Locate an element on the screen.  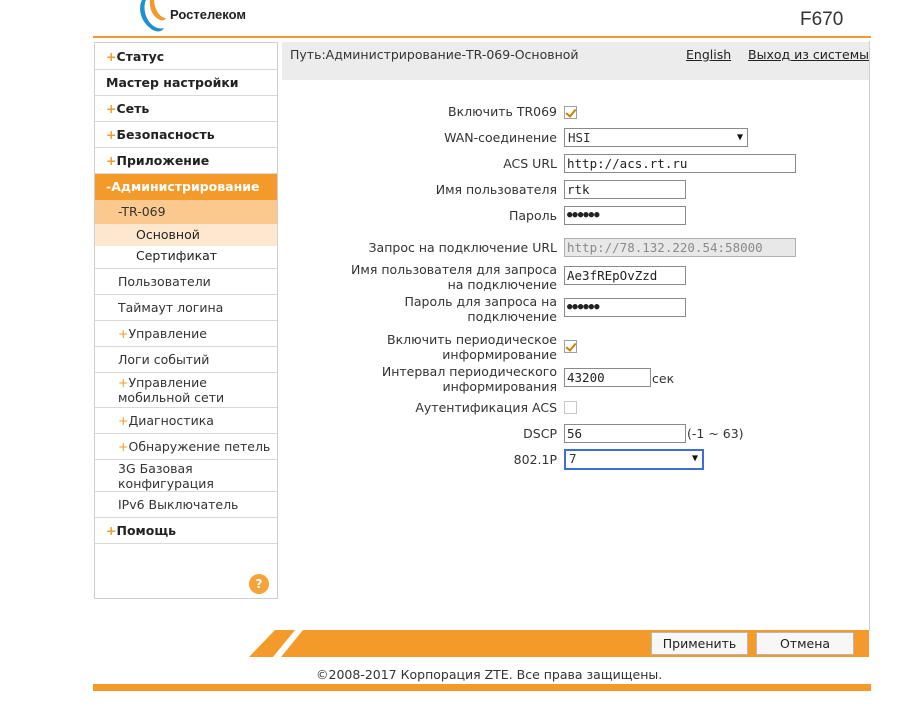
wan-connection-label: WAN-соединение is located at coordinates (500, 137).